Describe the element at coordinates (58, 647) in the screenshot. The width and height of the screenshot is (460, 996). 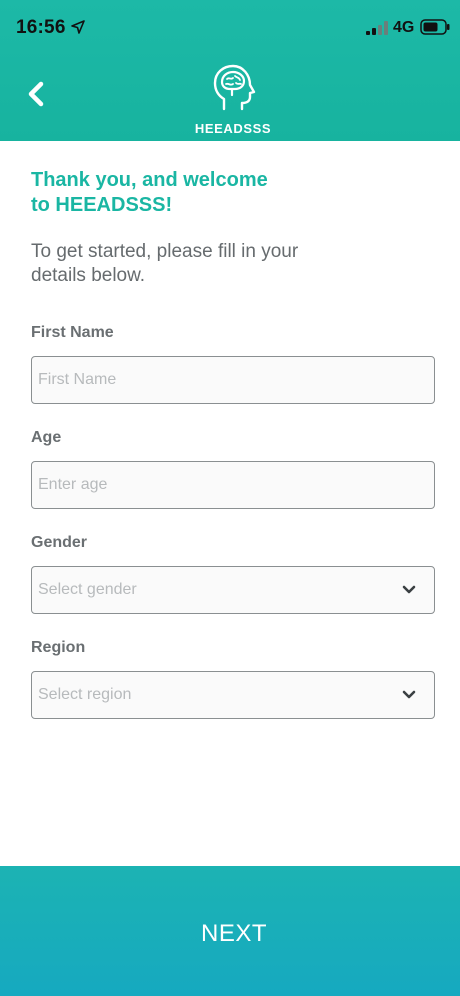
I see `region-label: Region` at that location.